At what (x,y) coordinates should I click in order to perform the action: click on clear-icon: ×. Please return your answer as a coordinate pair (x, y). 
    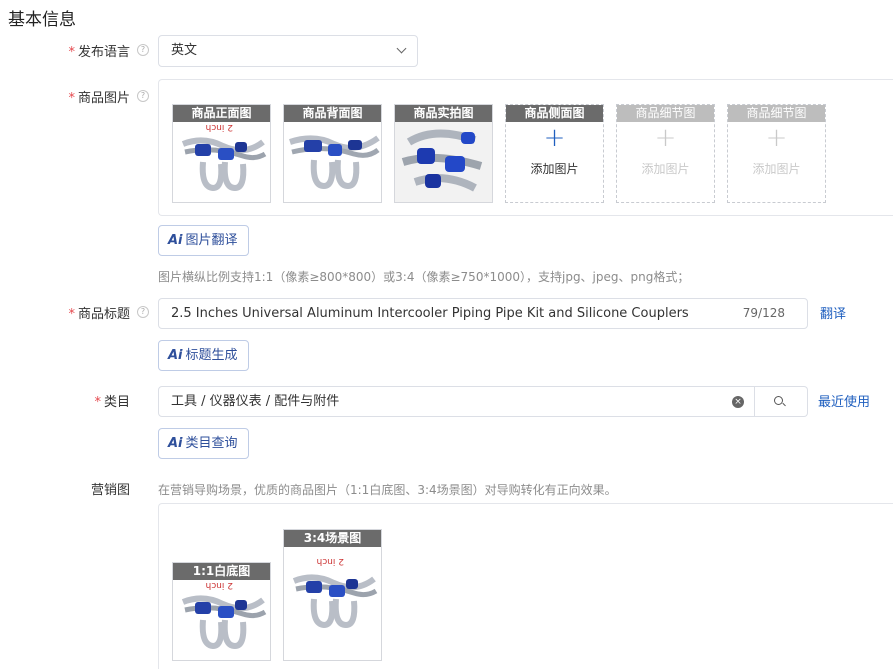
    Looking at the image, I should click on (738, 402).